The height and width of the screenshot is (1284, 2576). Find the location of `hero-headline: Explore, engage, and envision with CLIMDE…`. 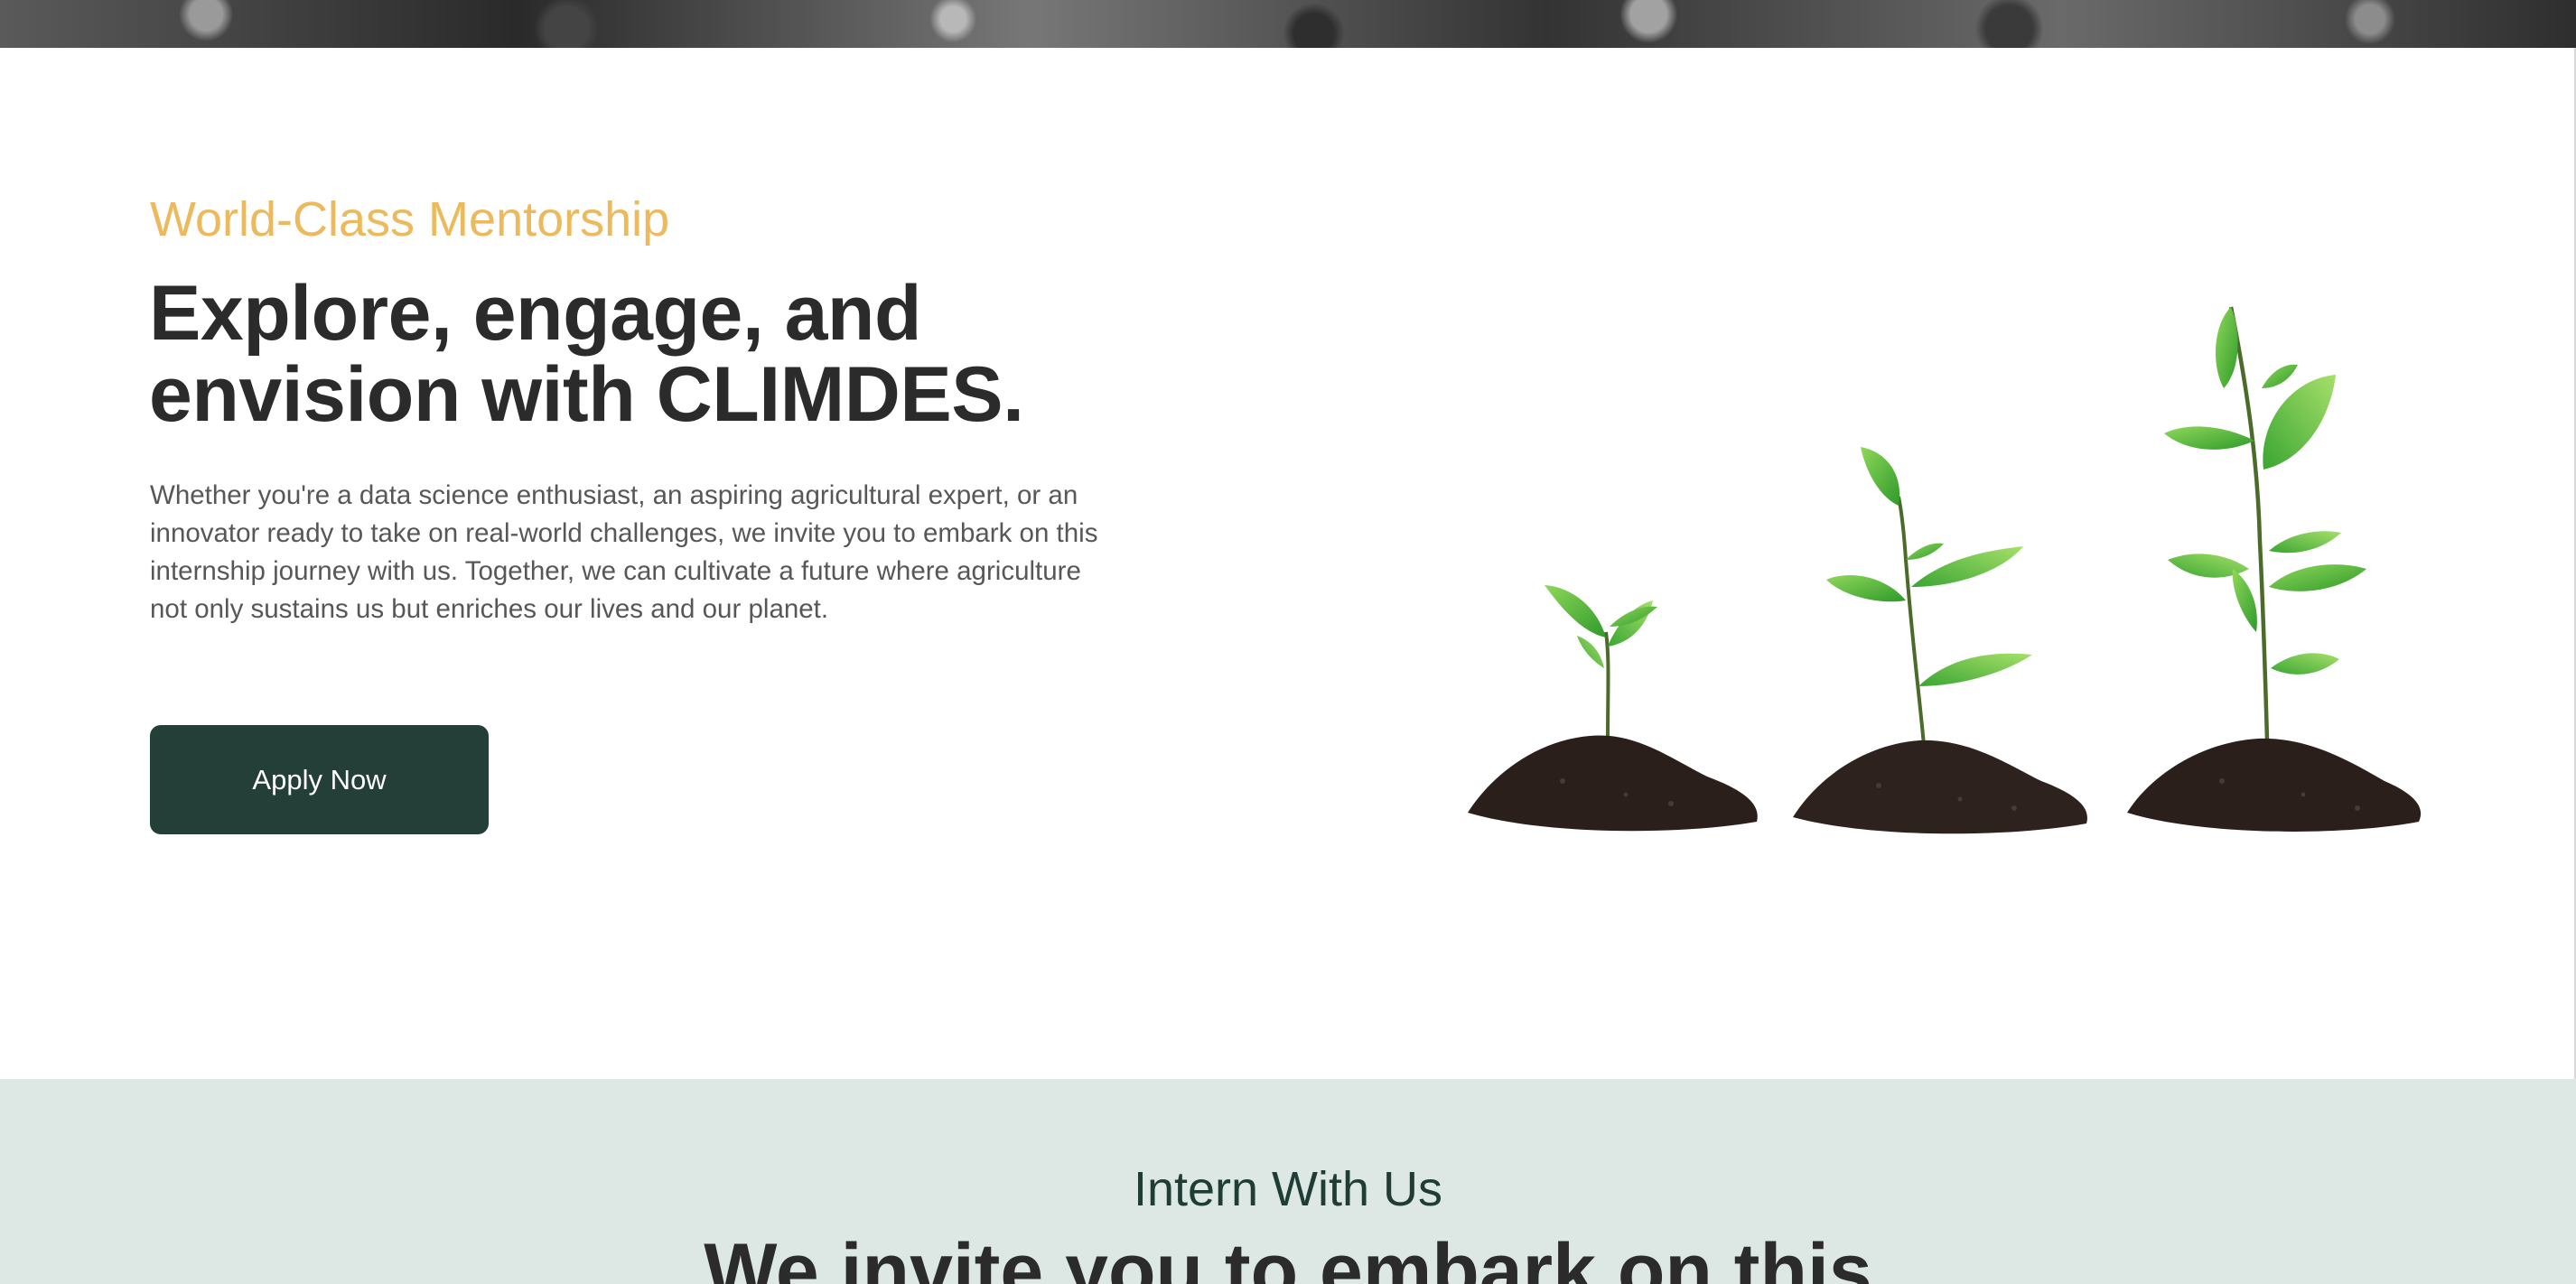

hero-headline: Explore, engage, and envision with CLIMDE… is located at coordinates (691, 354).